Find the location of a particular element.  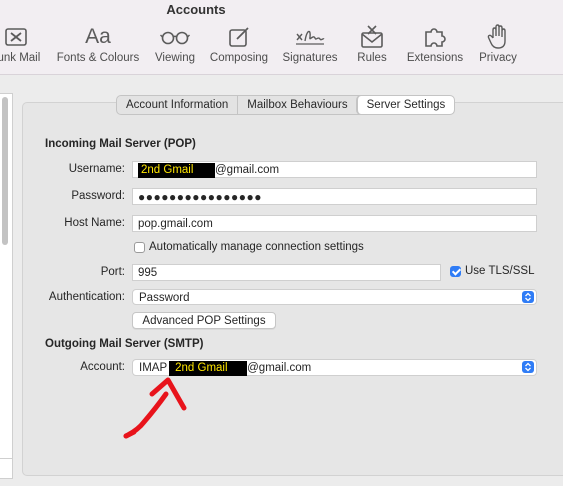

toolbar-privacy: Privacy is located at coordinates (498, 46).